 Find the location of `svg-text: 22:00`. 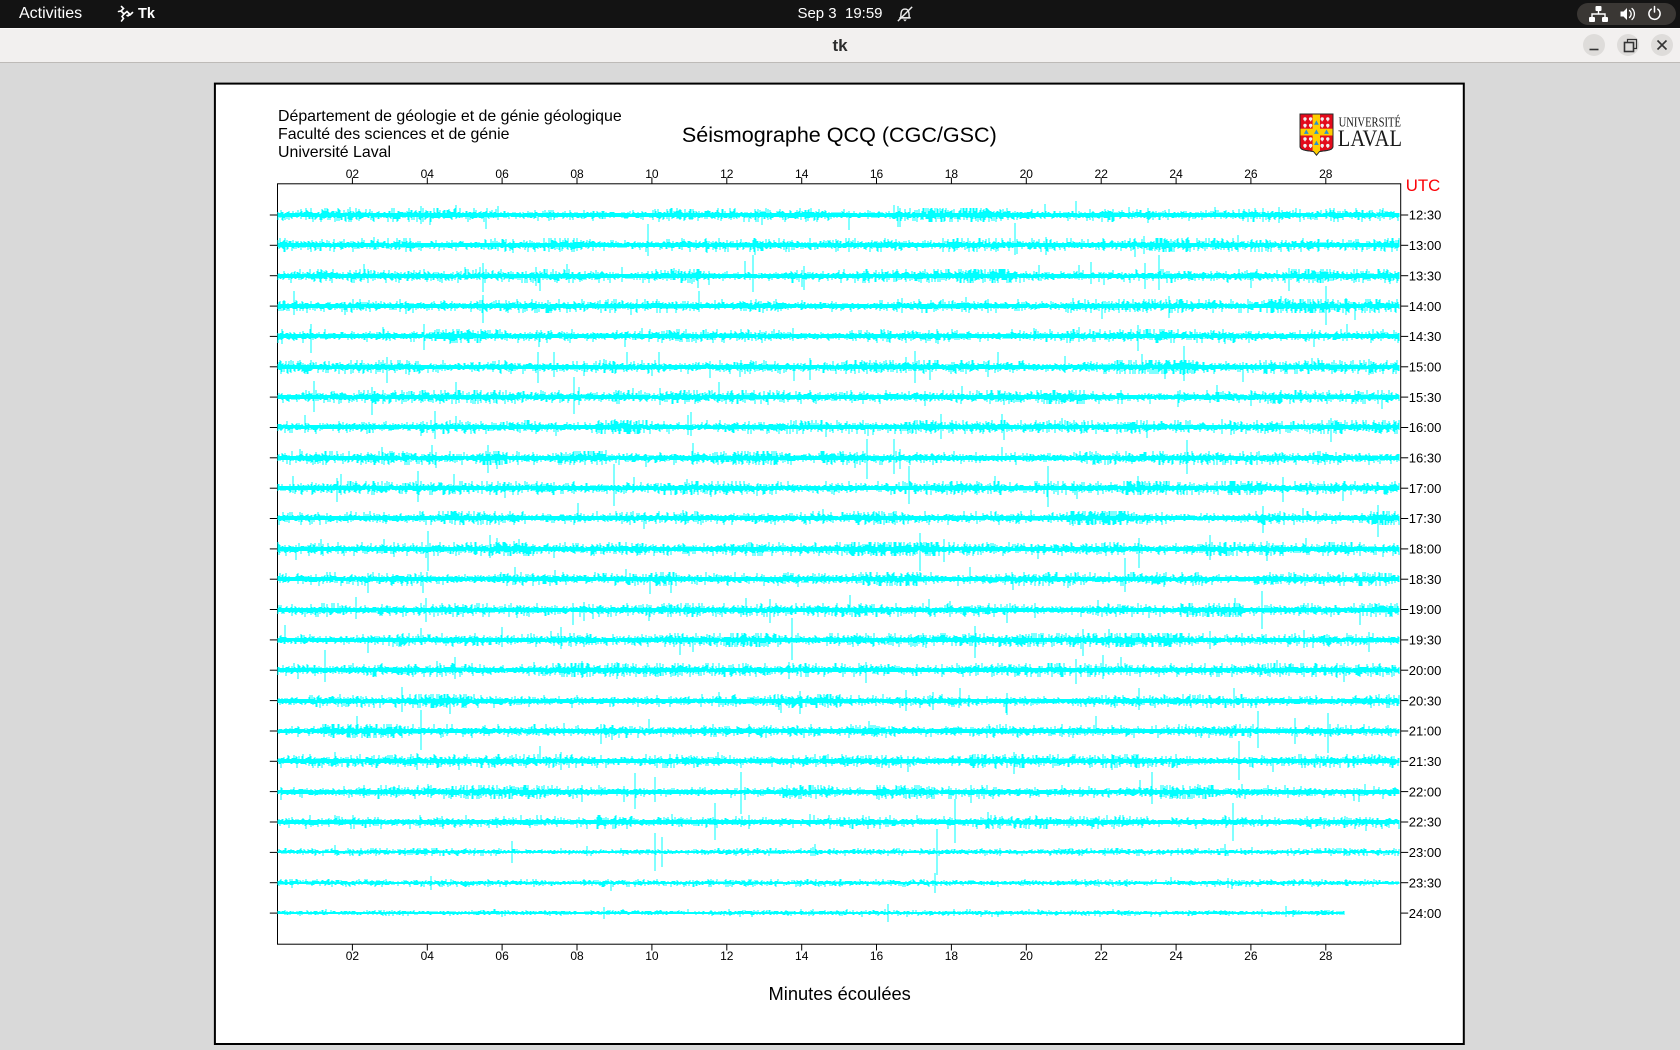

svg-text: 22:00 is located at coordinates (1425, 791).